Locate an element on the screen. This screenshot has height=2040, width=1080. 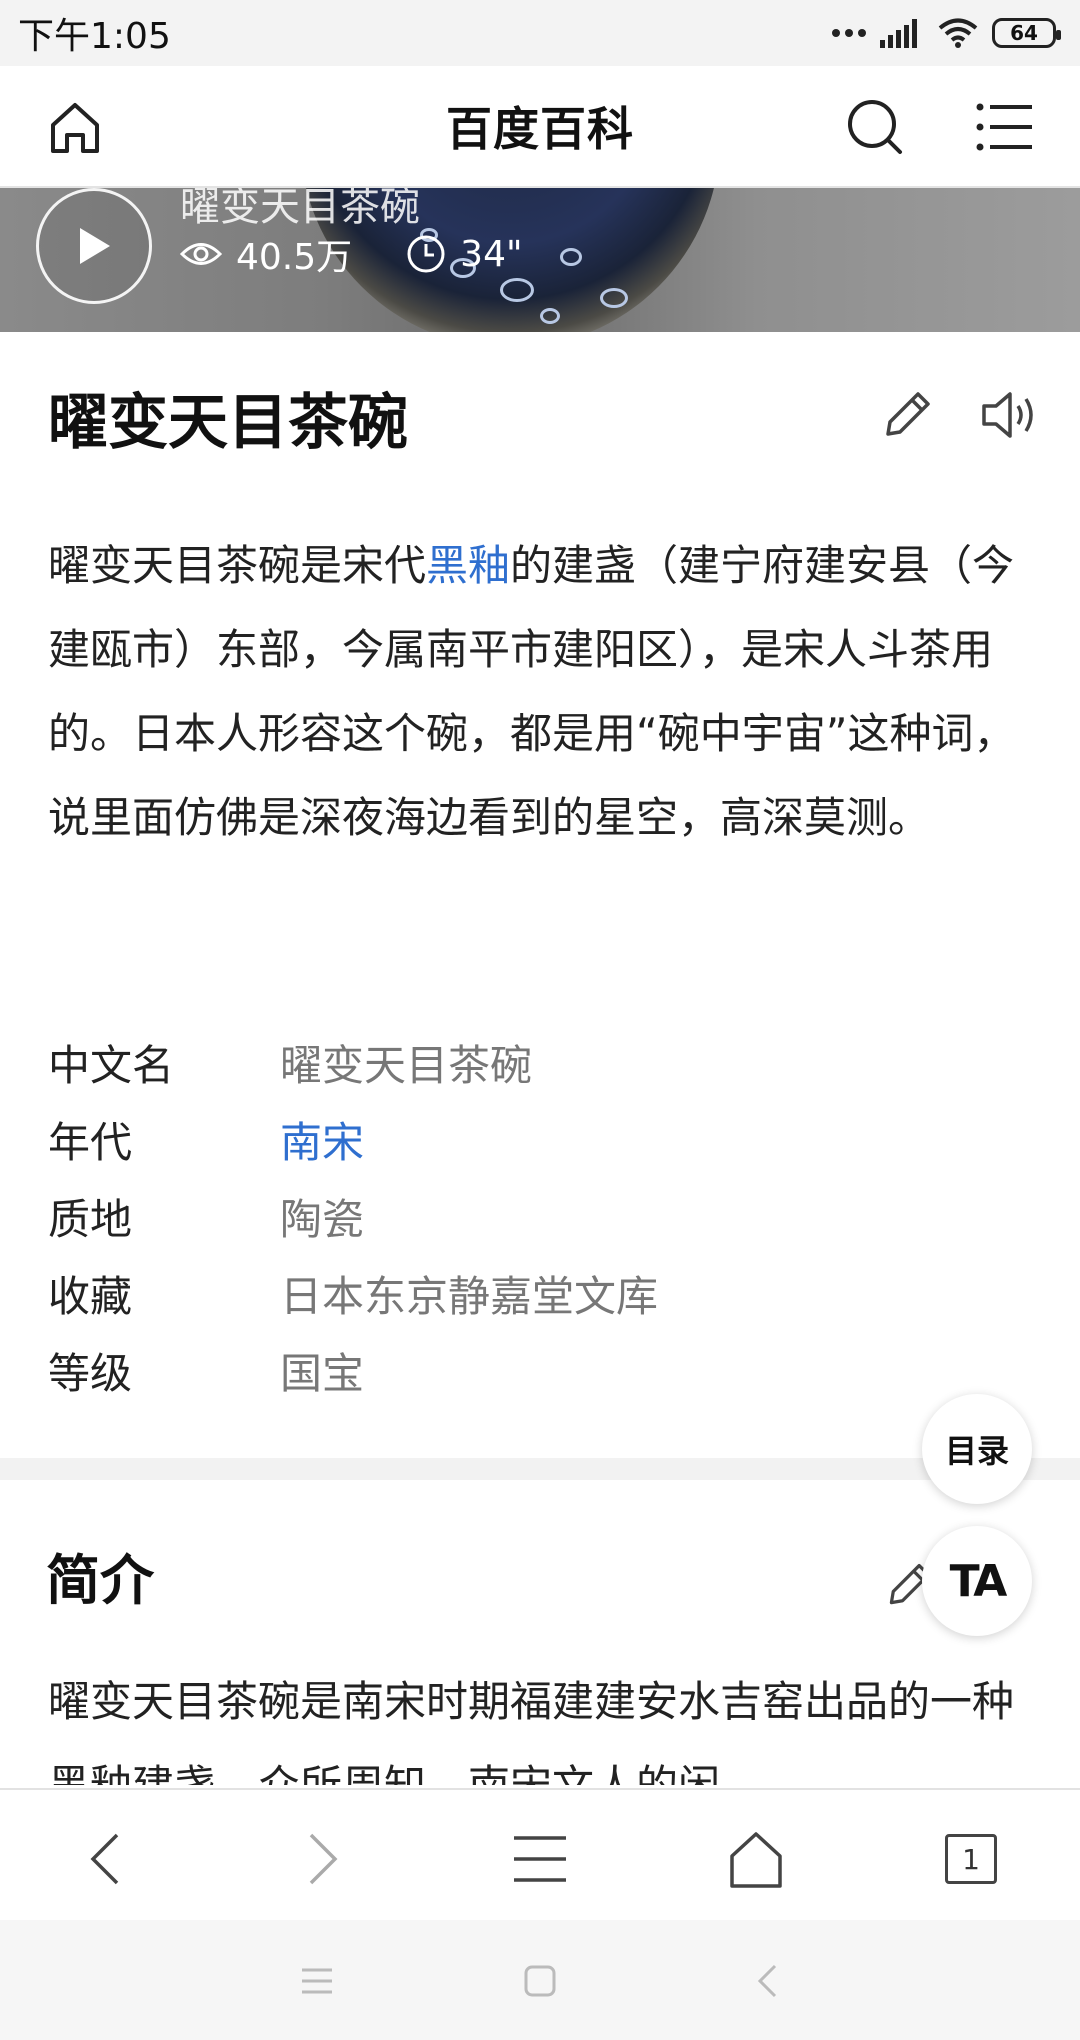
summary-link-black-glaze: 黑釉 is located at coordinates (468, 565).